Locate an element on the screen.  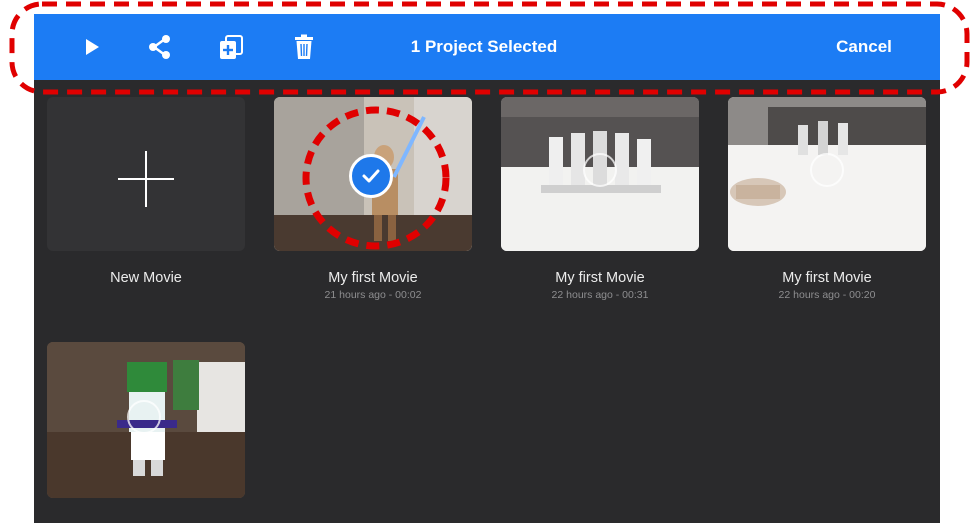
project-meta: 21 hours ago - 00:02 is located at coordinates (373, 295).